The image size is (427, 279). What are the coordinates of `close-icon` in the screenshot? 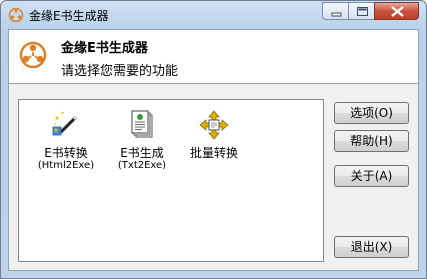 It's located at (397, 11).